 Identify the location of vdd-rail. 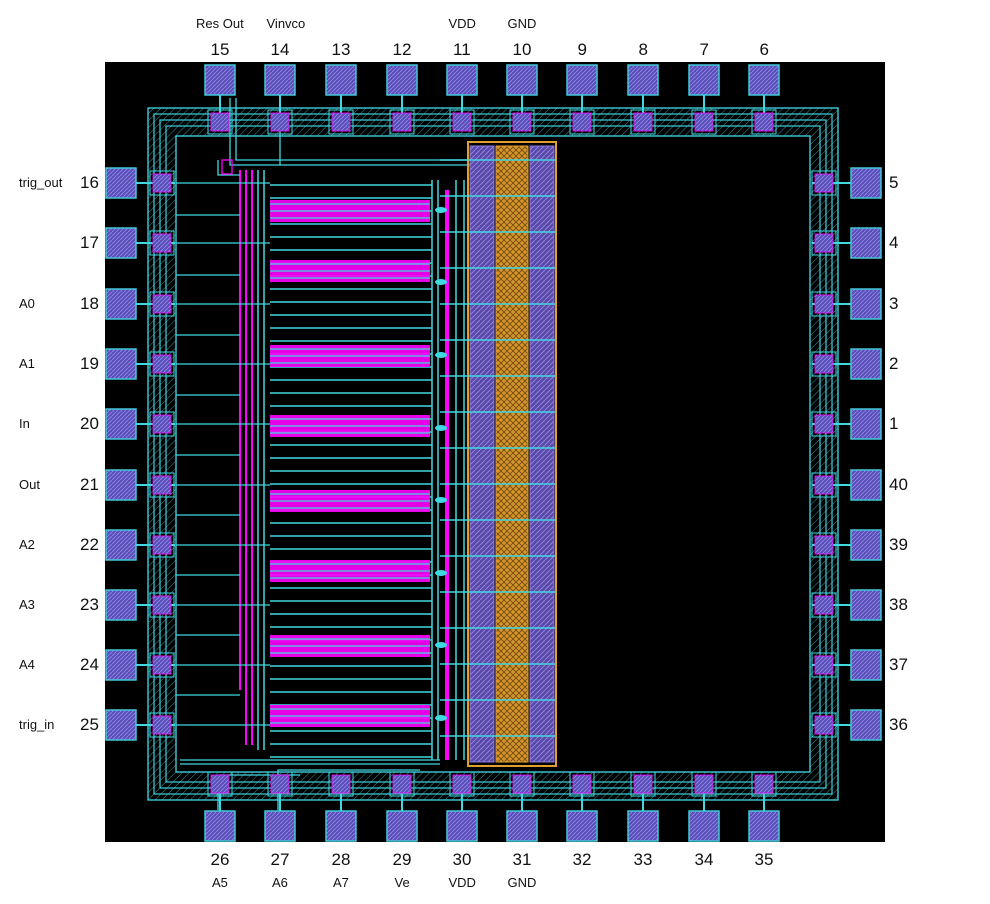
(482, 454).